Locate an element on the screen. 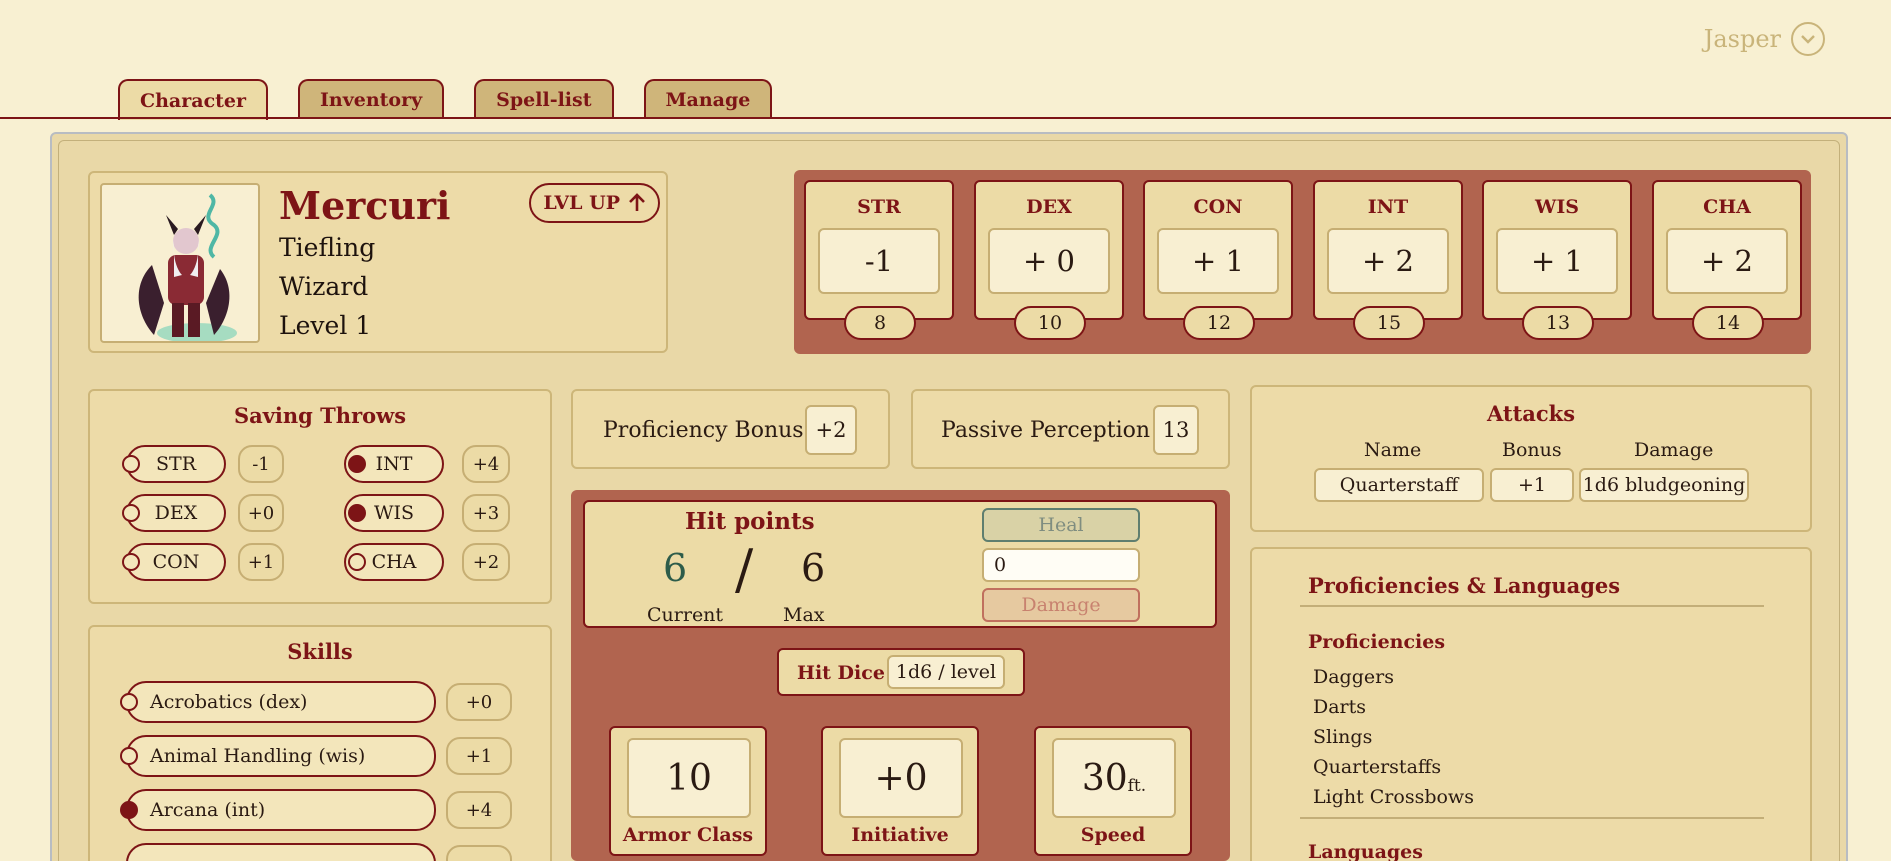 The width and height of the screenshot is (1891, 861). proficiency-bonus-label: Proficiency Bonus is located at coordinates (703, 430).